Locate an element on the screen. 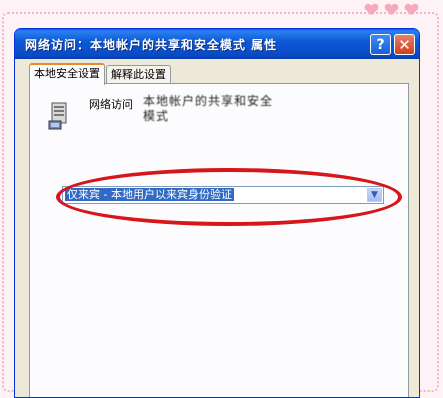  network-policy-icon is located at coordinates (57, 116).